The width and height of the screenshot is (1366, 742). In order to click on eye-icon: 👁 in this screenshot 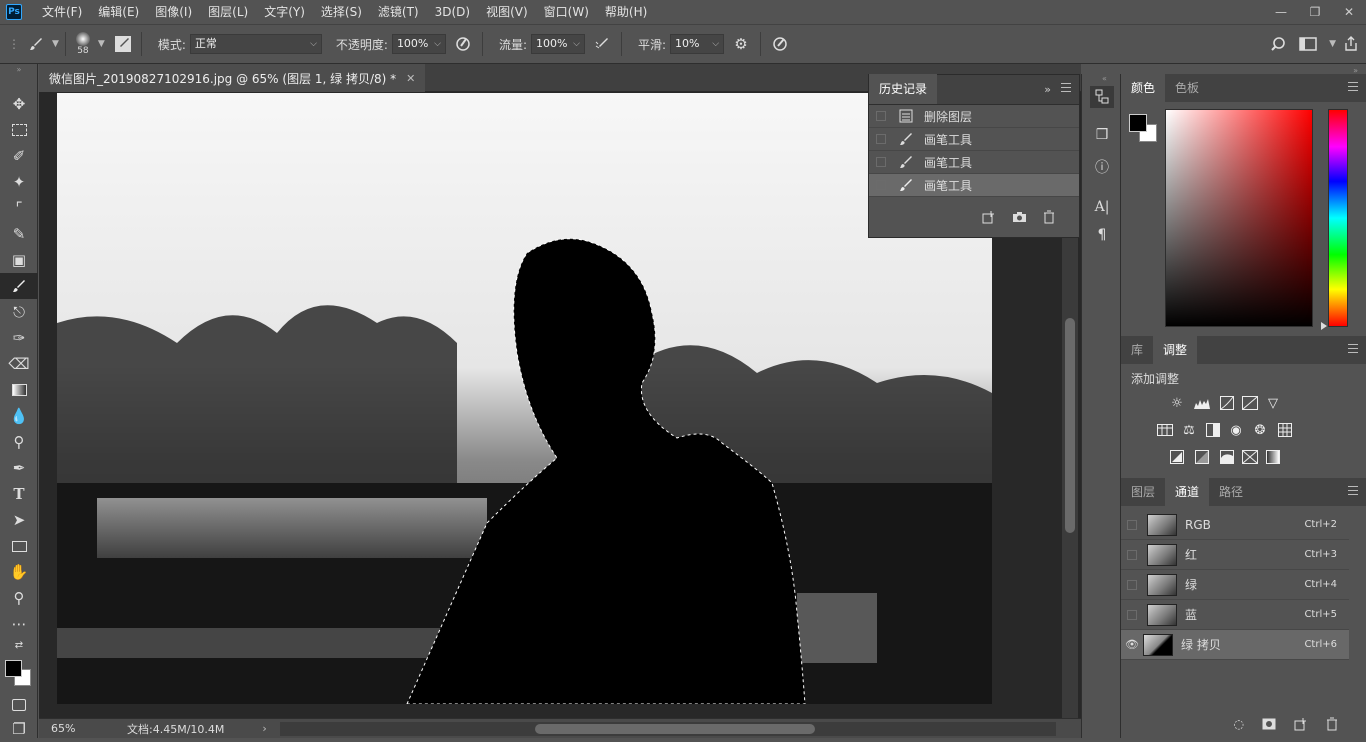, I will do `click(1132, 644)`.